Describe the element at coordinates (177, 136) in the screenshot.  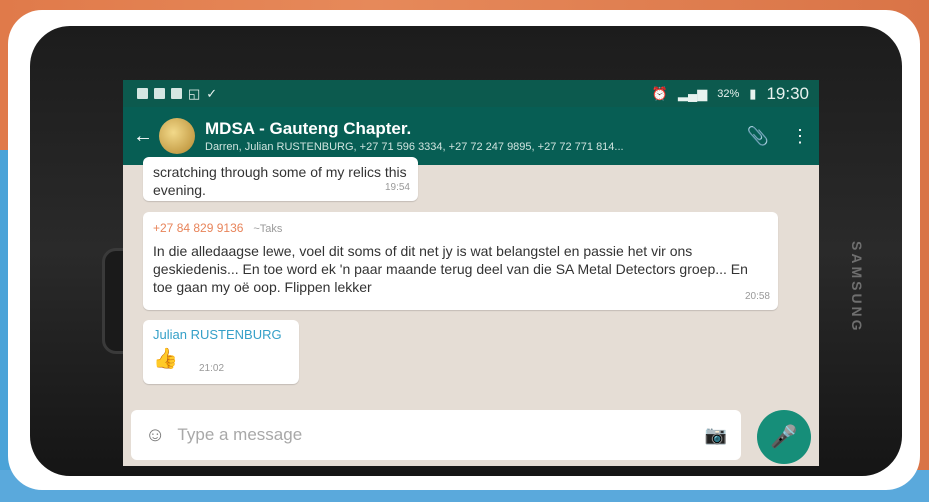
I see `group-avatar` at that location.